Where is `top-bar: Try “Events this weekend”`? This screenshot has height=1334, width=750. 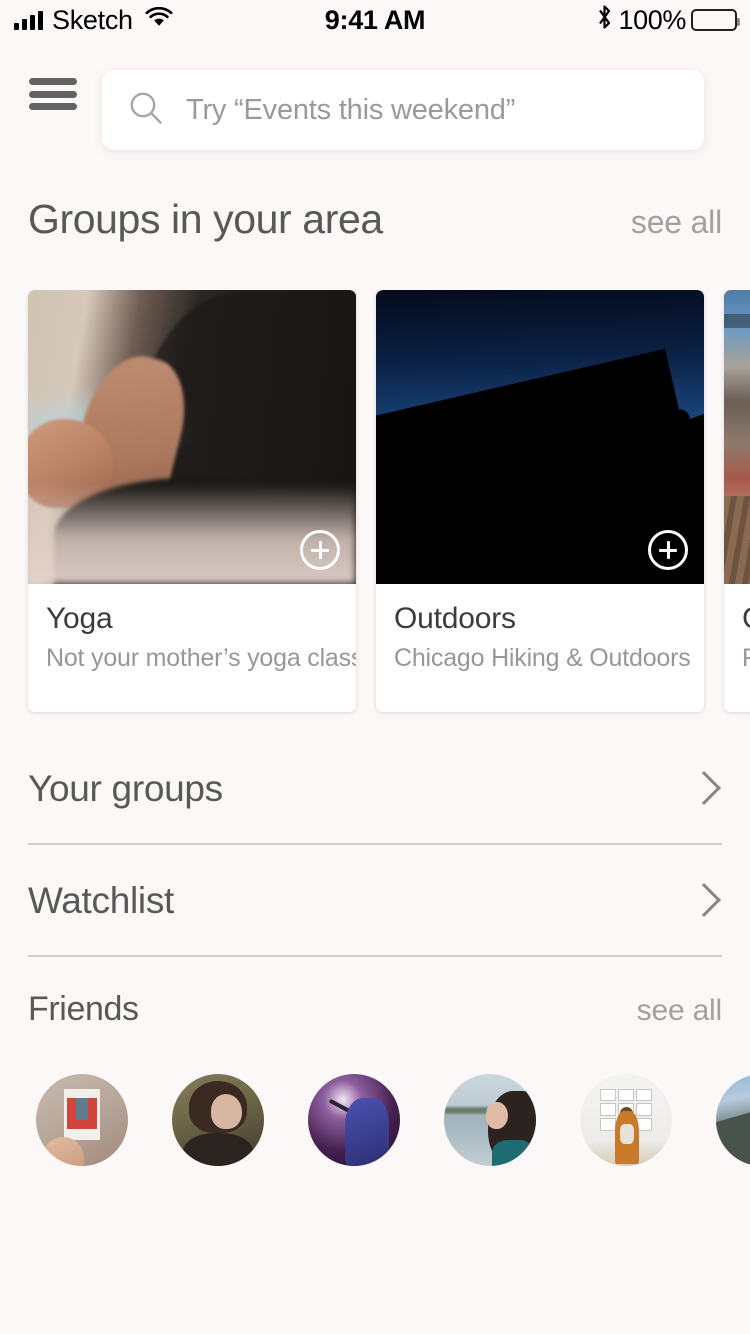
top-bar: Try “Events this weekend” is located at coordinates (375, 106).